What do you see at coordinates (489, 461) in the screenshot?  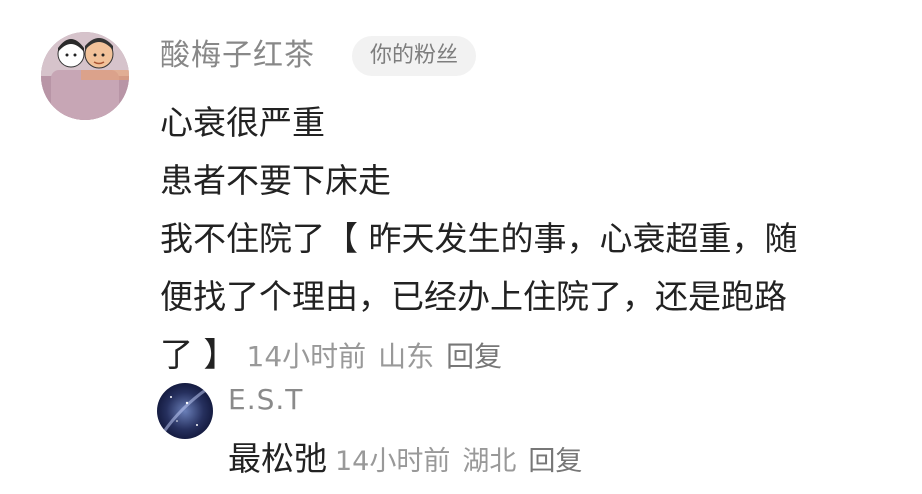 I see `reply-location: 湖北` at bounding box center [489, 461].